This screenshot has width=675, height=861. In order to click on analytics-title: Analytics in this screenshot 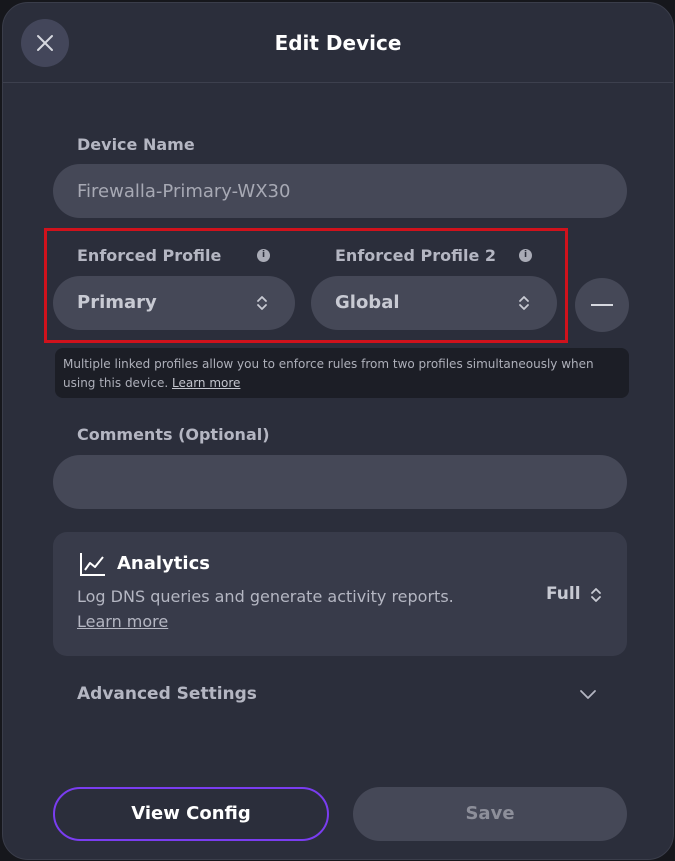, I will do `click(163, 563)`.